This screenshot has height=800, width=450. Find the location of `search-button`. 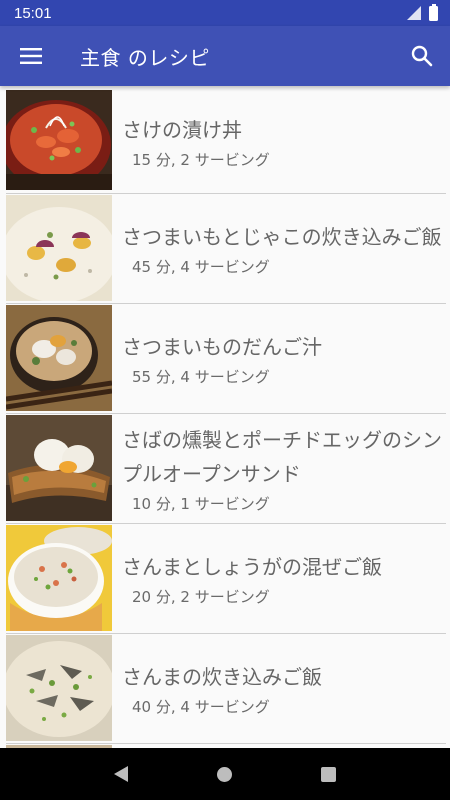

search-button is located at coordinates (422, 56).